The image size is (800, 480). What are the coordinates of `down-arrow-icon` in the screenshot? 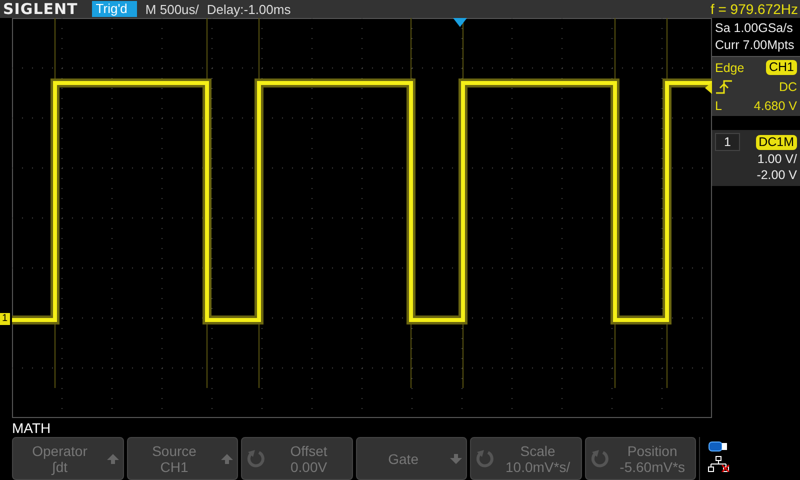 It's located at (456, 459).